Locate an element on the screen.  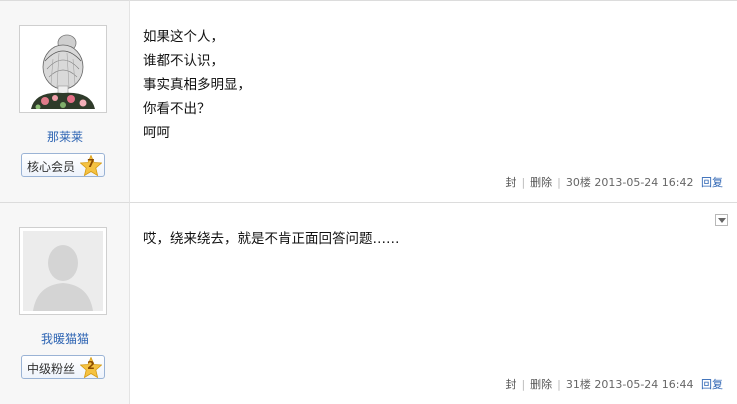
default-silhouette-avatar-icon is located at coordinates (63, 271).